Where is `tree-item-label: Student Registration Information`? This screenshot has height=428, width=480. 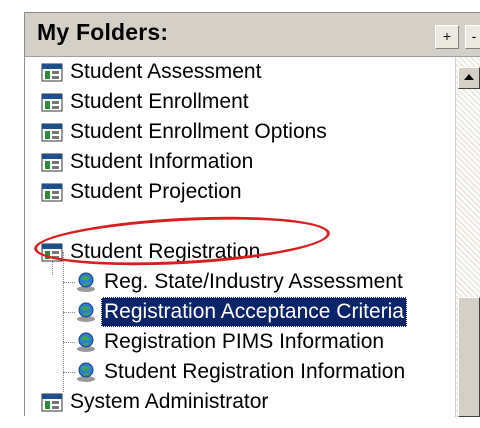
tree-item-label: Student Registration Information is located at coordinates (255, 371).